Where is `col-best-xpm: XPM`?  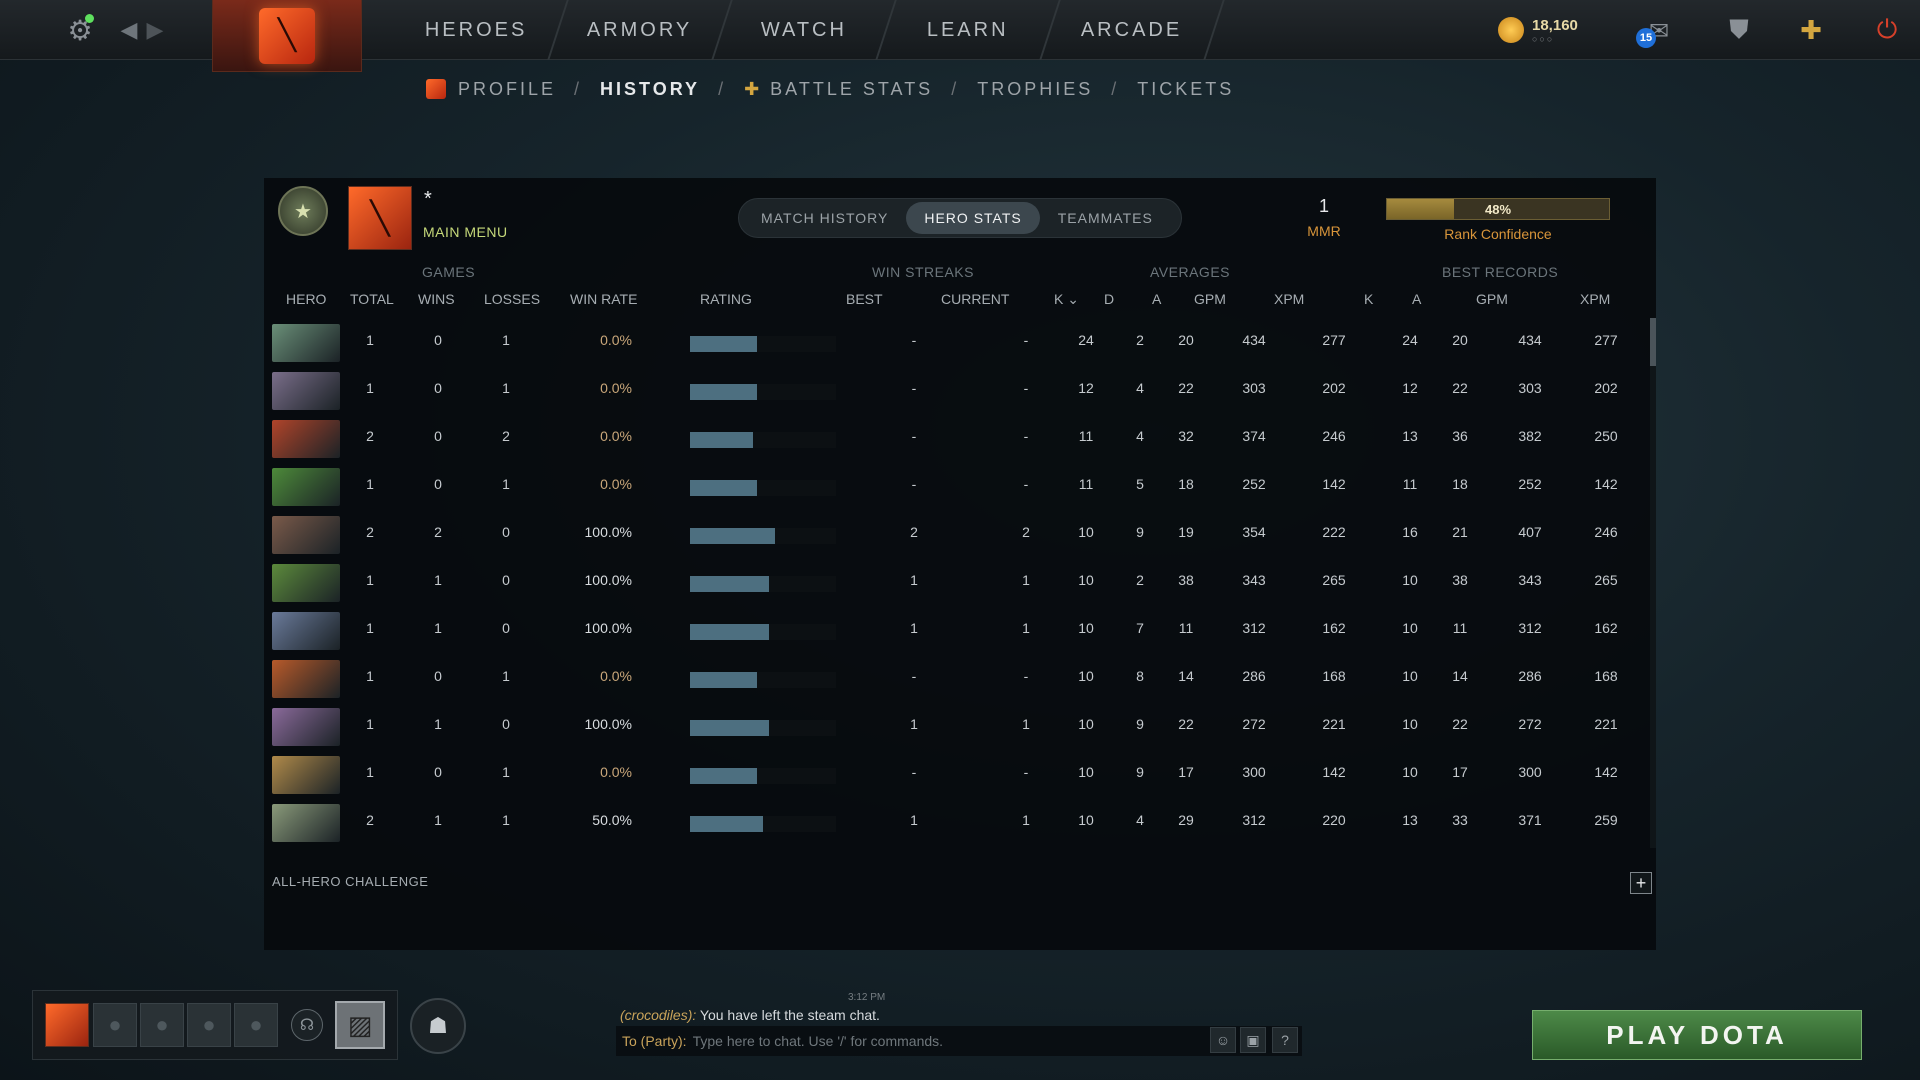
col-best-xpm: XPM is located at coordinates (1595, 299).